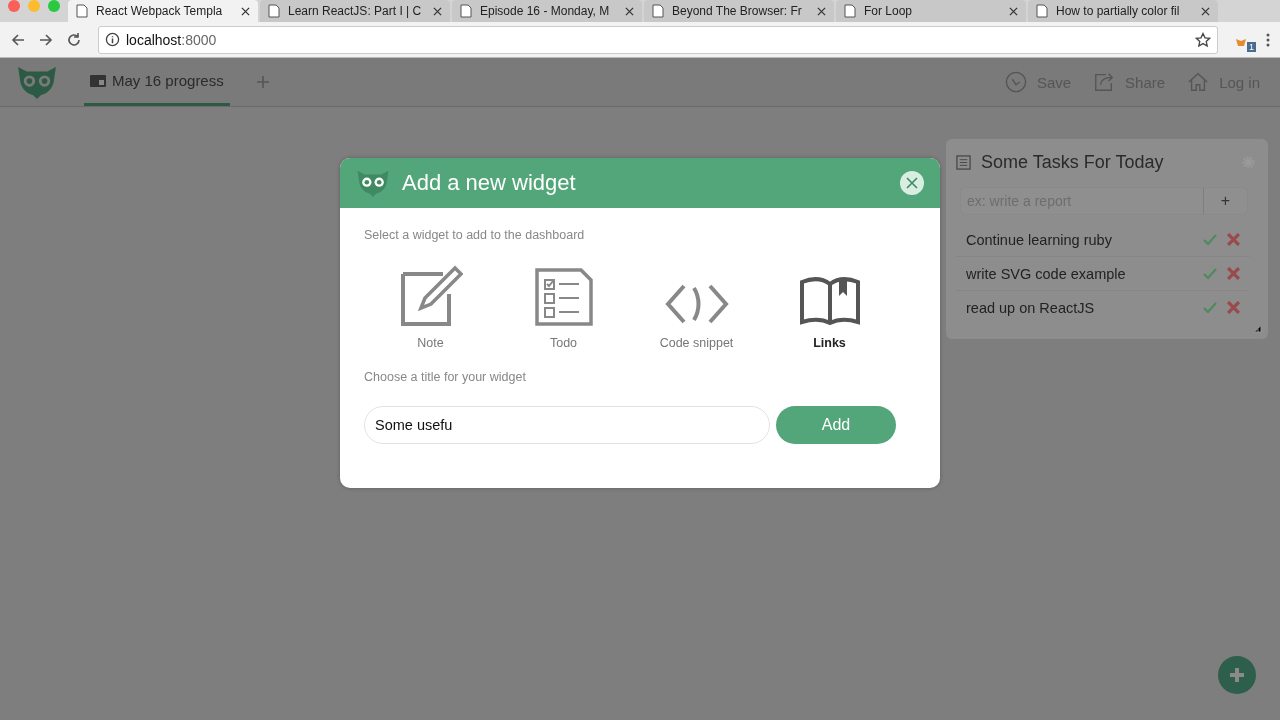  I want to click on address-bar: localhost:8000, so click(658, 39).